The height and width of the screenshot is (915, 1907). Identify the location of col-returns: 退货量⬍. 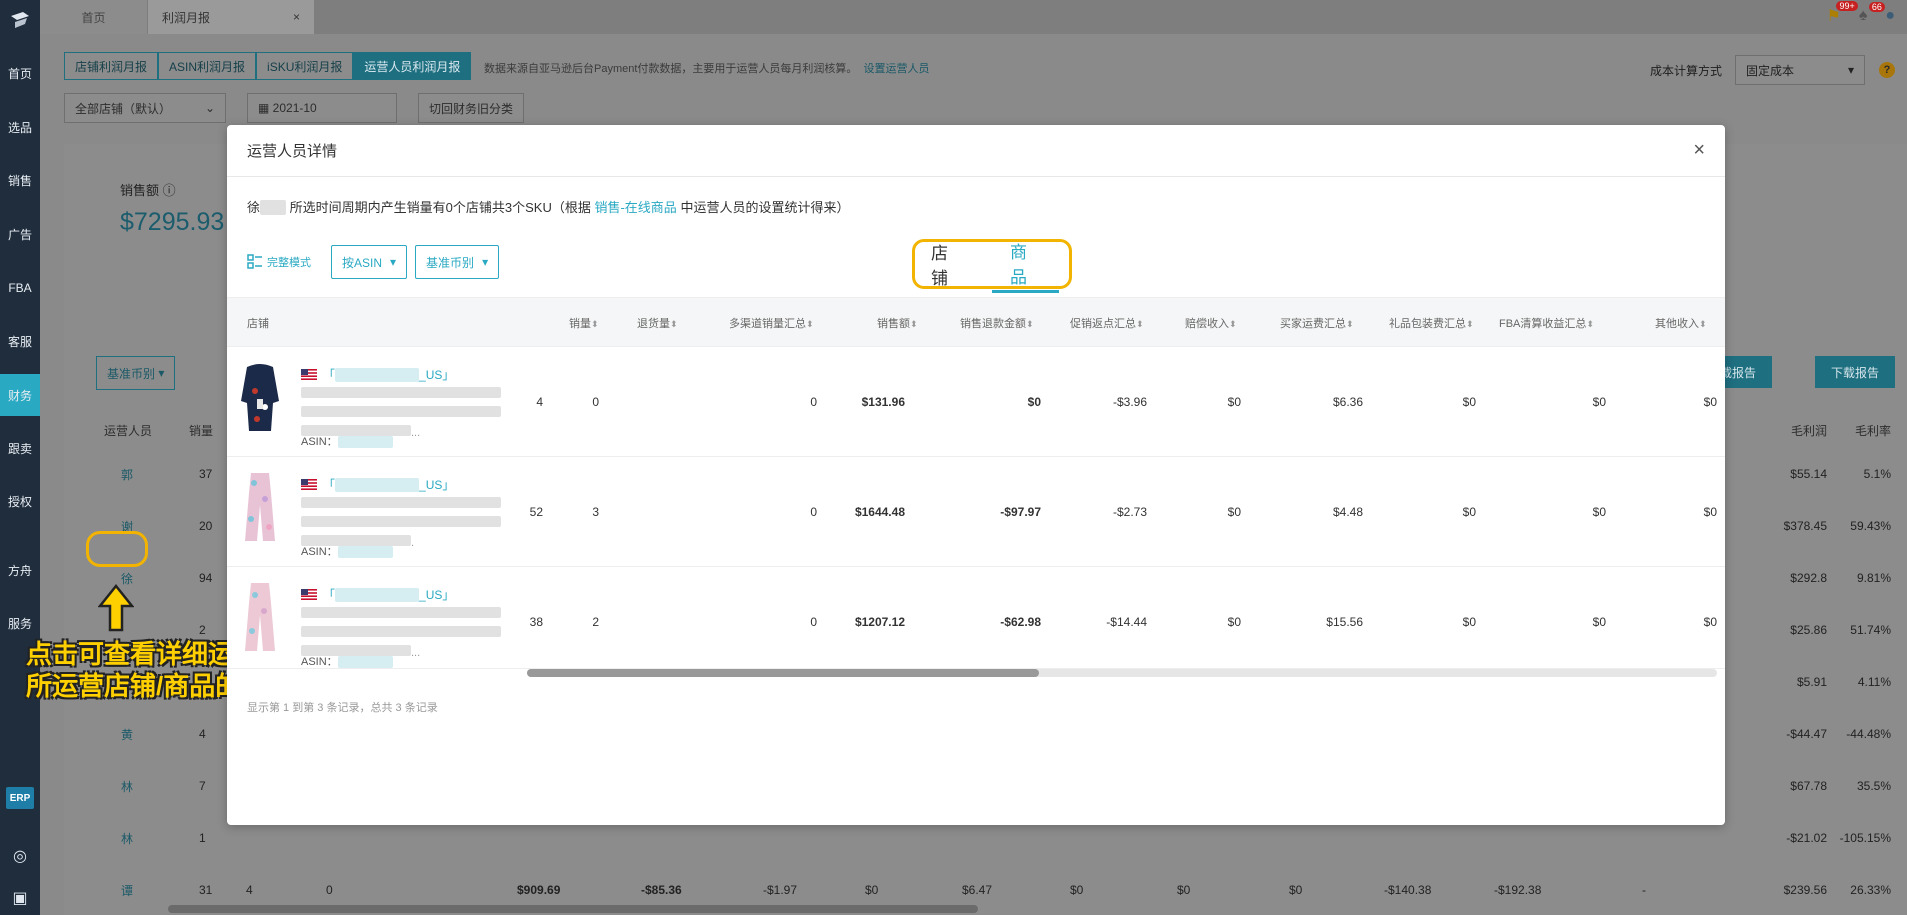
(657, 323).